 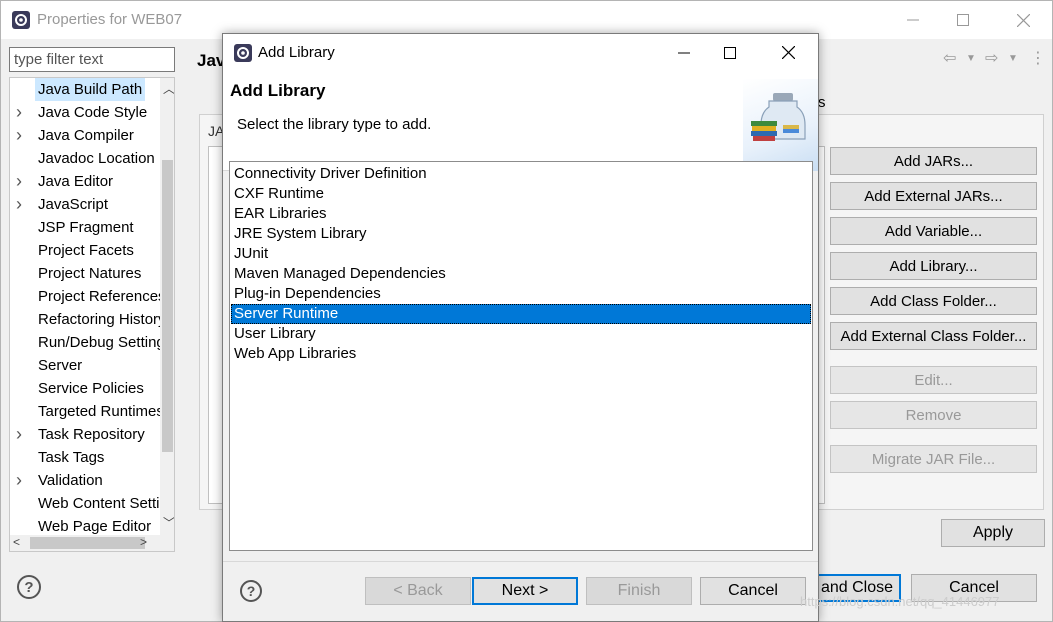 I want to click on apply-button: Apply, so click(x=993, y=533).